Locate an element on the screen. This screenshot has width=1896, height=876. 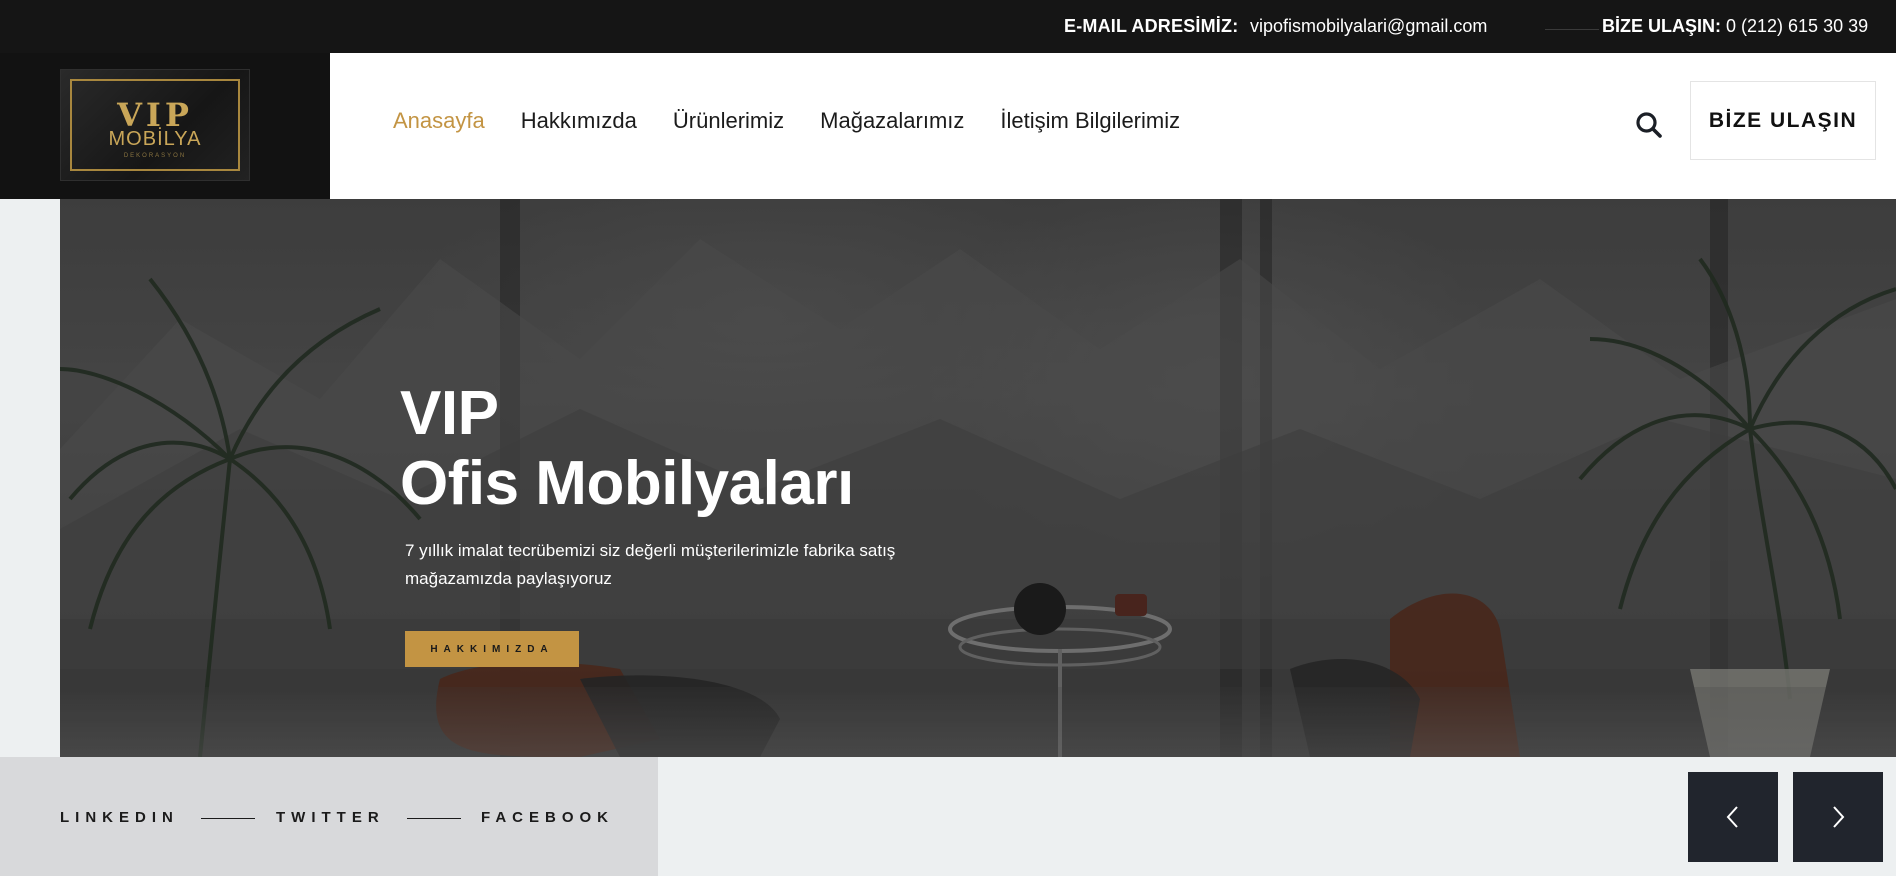
email-link: vipofismobilyalari@gmail.com is located at coordinates (1368, 26).